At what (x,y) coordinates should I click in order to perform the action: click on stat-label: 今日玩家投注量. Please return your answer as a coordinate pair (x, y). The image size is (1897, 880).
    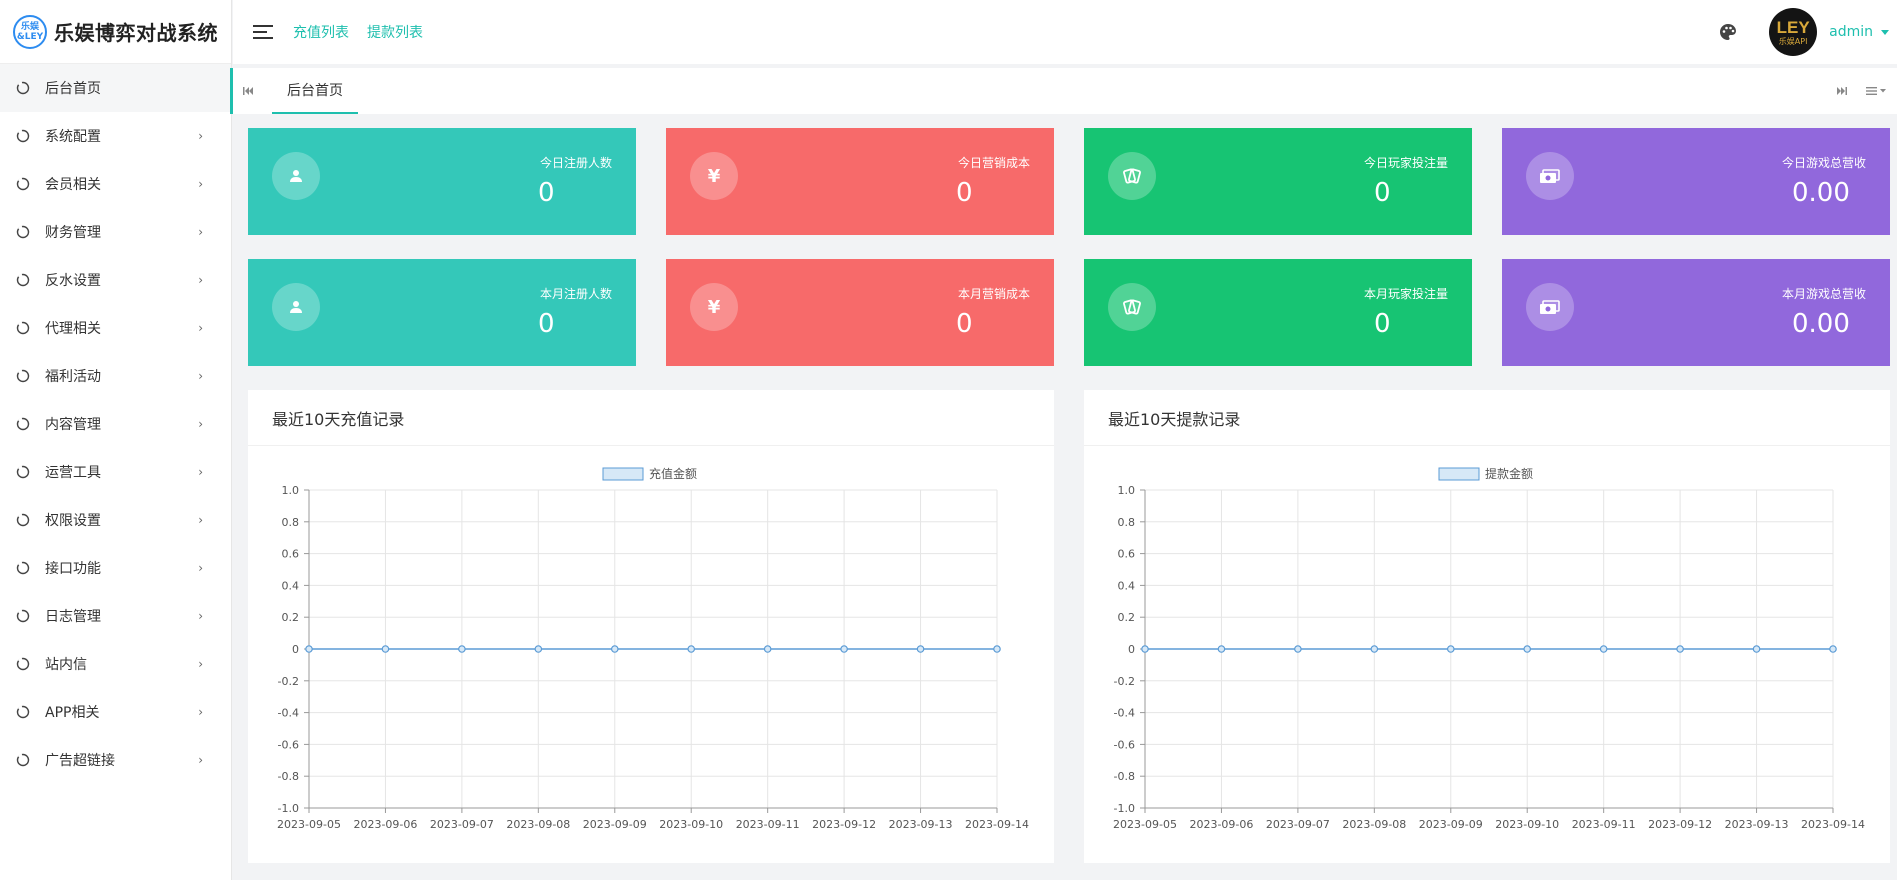
    Looking at the image, I should click on (1405, 163).